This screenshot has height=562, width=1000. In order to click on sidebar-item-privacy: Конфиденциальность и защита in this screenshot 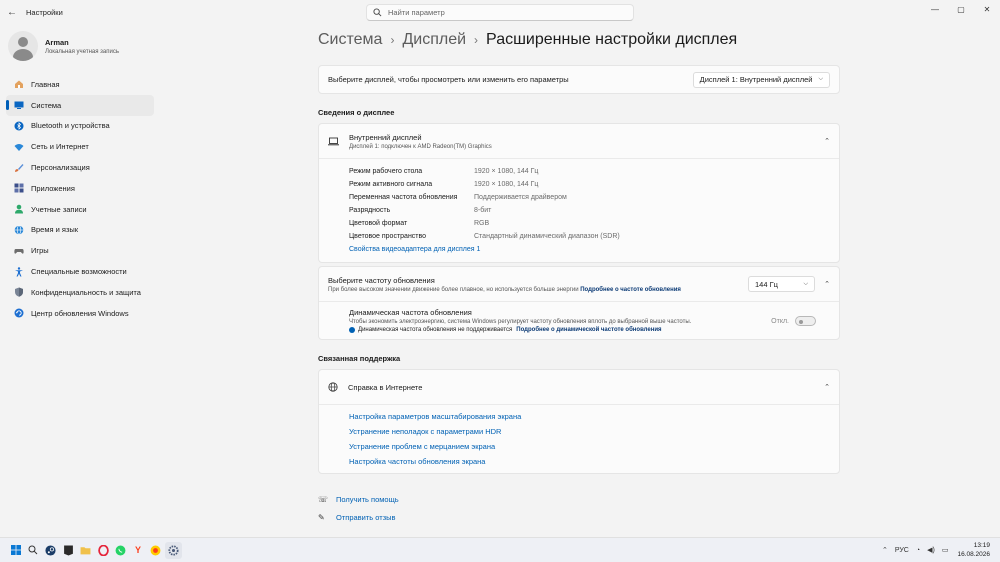, I will do `click(80, 292)`.